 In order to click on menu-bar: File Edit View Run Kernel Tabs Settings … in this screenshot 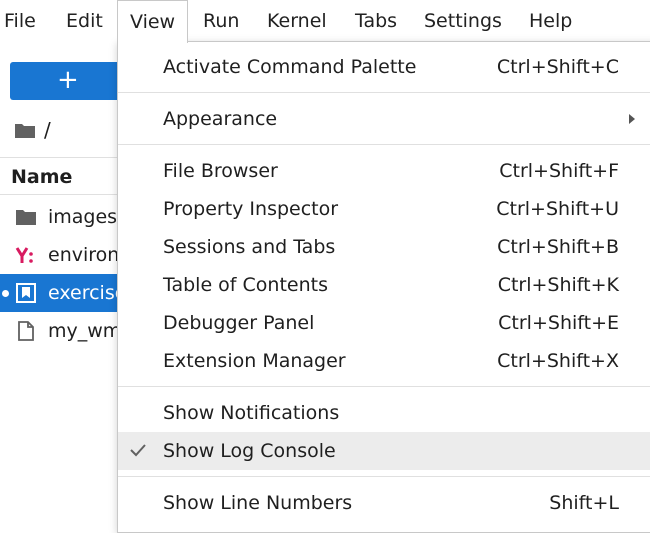, I will do `click(325, 21)`.